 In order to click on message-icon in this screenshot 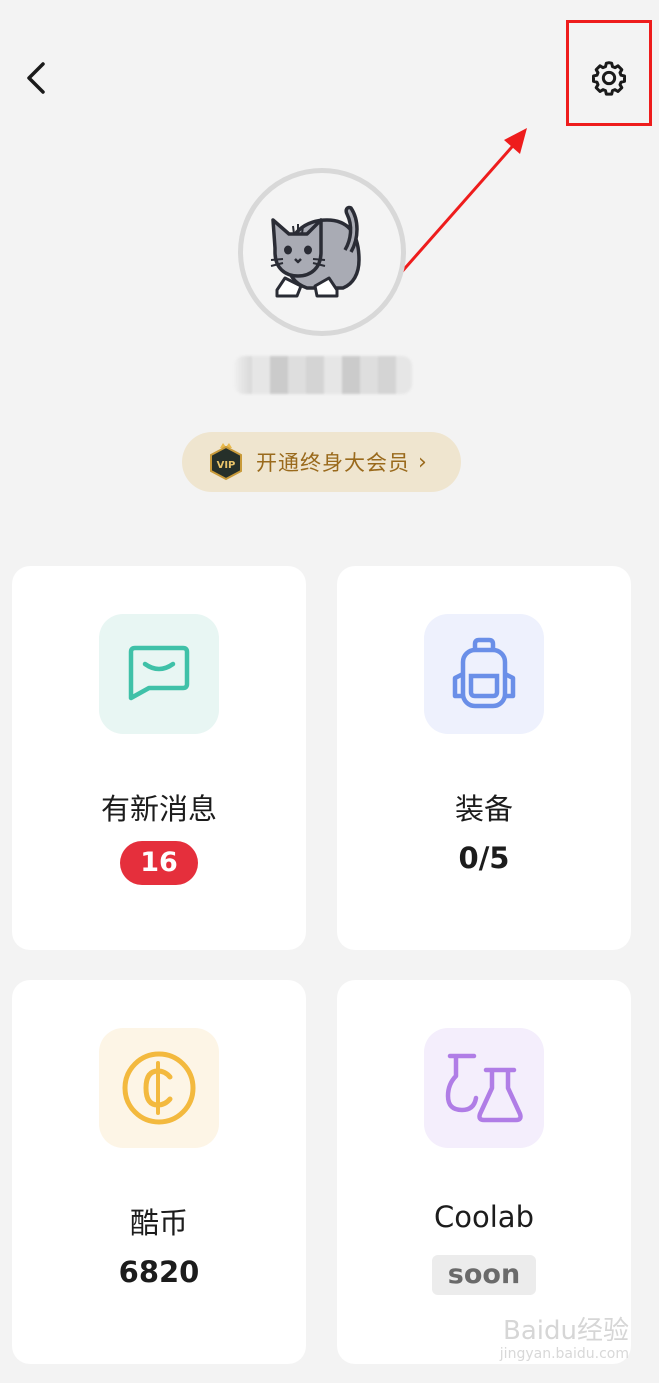, I will do `click(159, 673)`.